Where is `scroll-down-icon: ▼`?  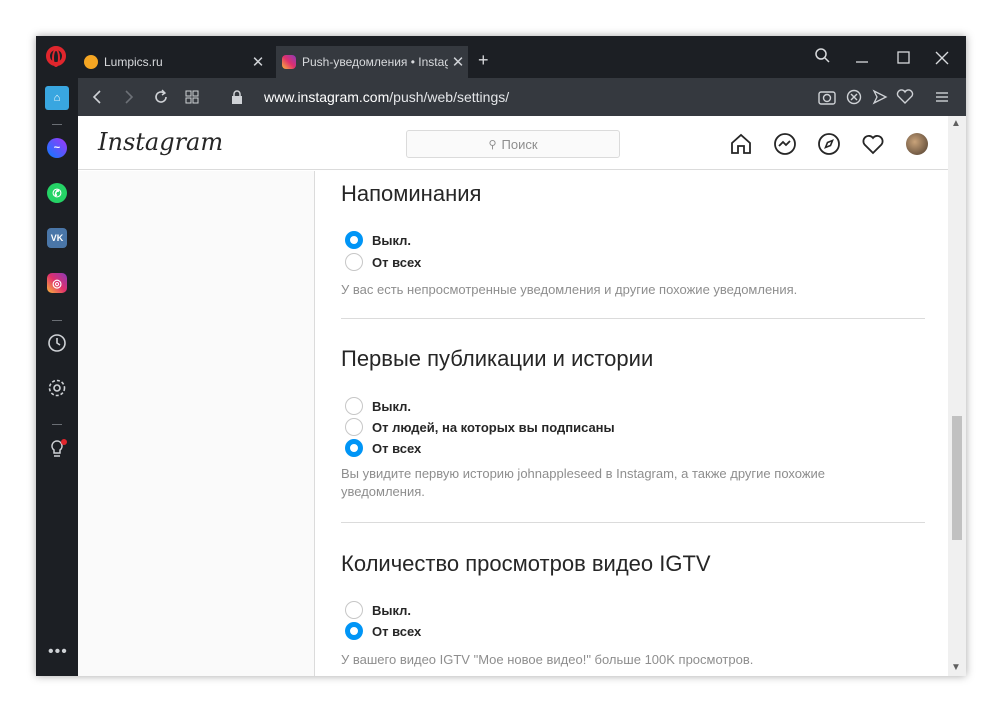 scroll-down-icon: ▼ is located at coordinates (956, 667).